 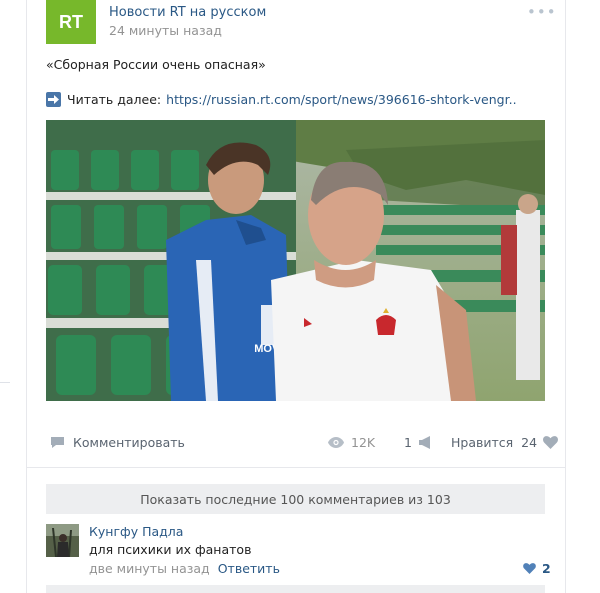 What do you see at coordinates (129, 442) in the screenshot?
I see `comment-label: Комментировать` at bounding box center [129, 442].